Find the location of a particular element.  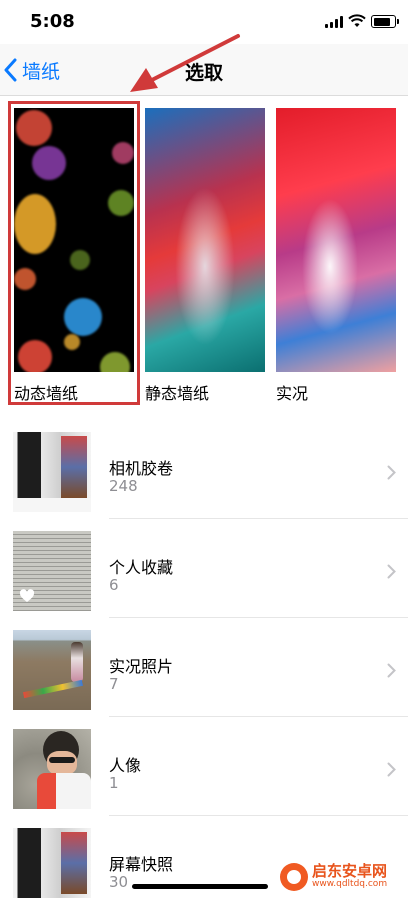

page-title: 选取 is located at coordinates (203, 73).